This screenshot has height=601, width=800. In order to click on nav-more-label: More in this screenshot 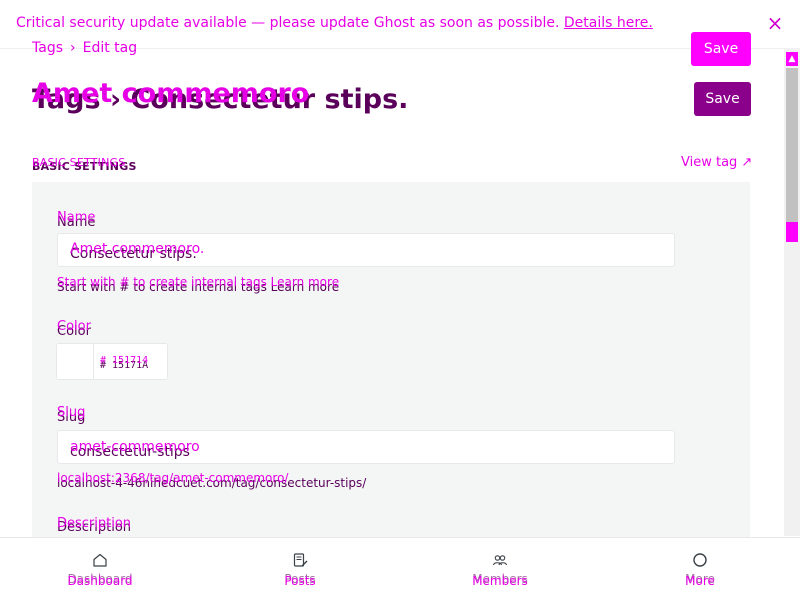, I will do `click(700, 581)`.